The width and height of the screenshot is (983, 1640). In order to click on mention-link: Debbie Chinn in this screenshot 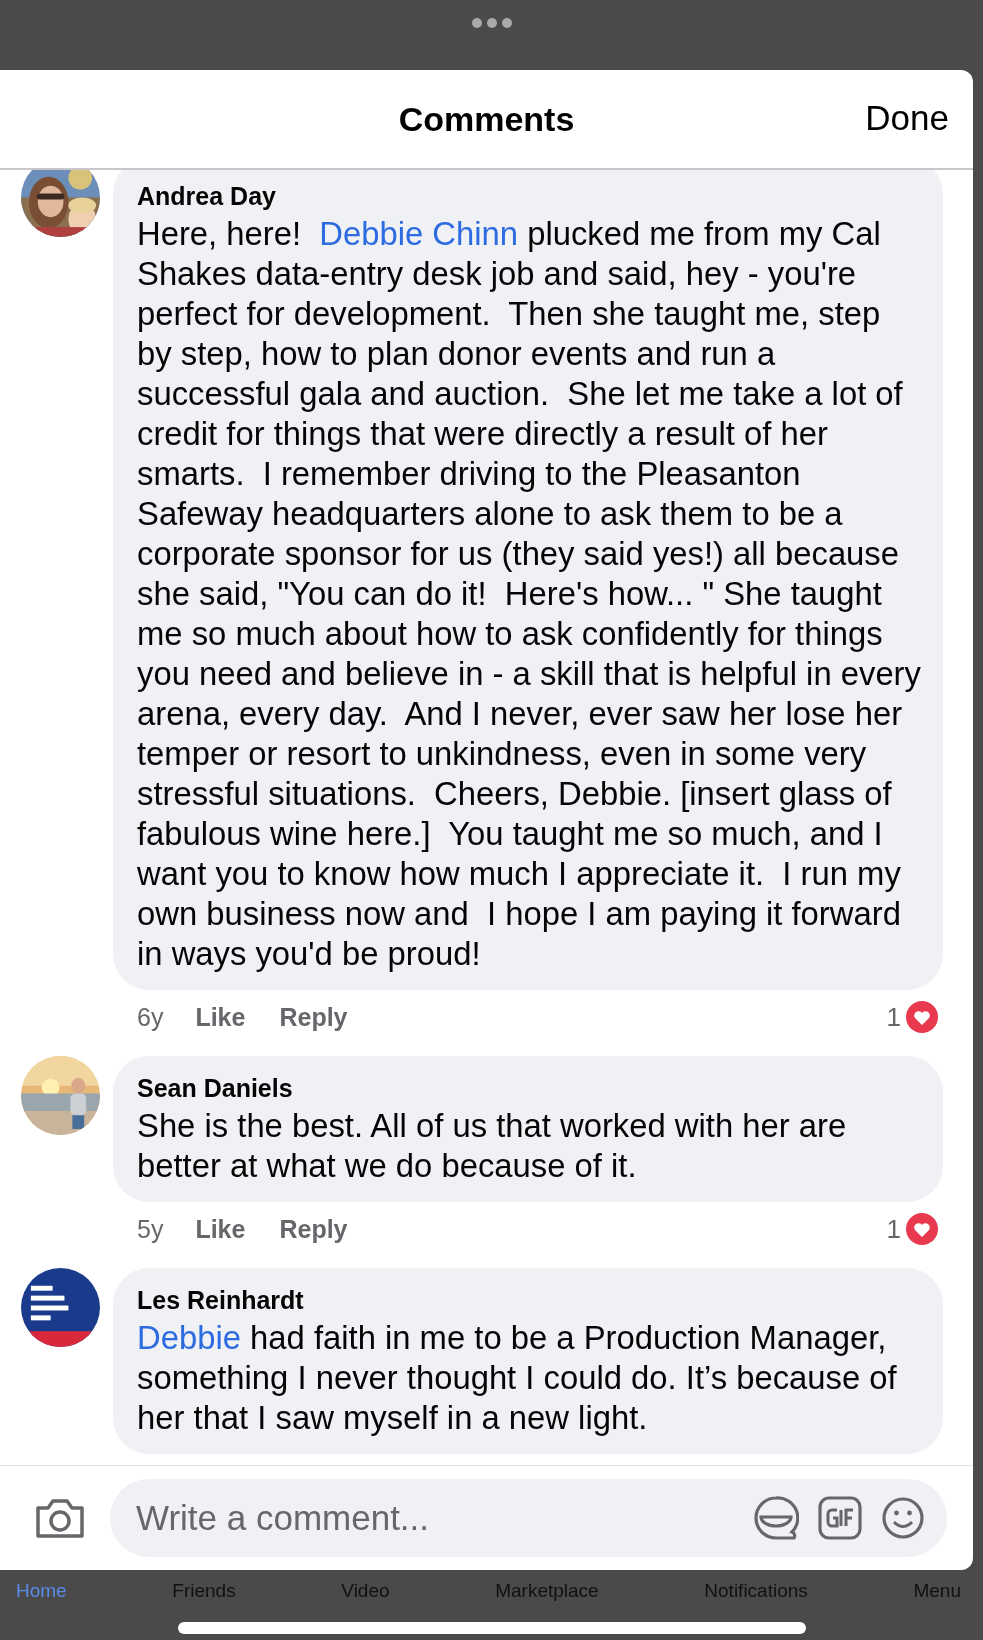, I will do `click(419, 233)`.